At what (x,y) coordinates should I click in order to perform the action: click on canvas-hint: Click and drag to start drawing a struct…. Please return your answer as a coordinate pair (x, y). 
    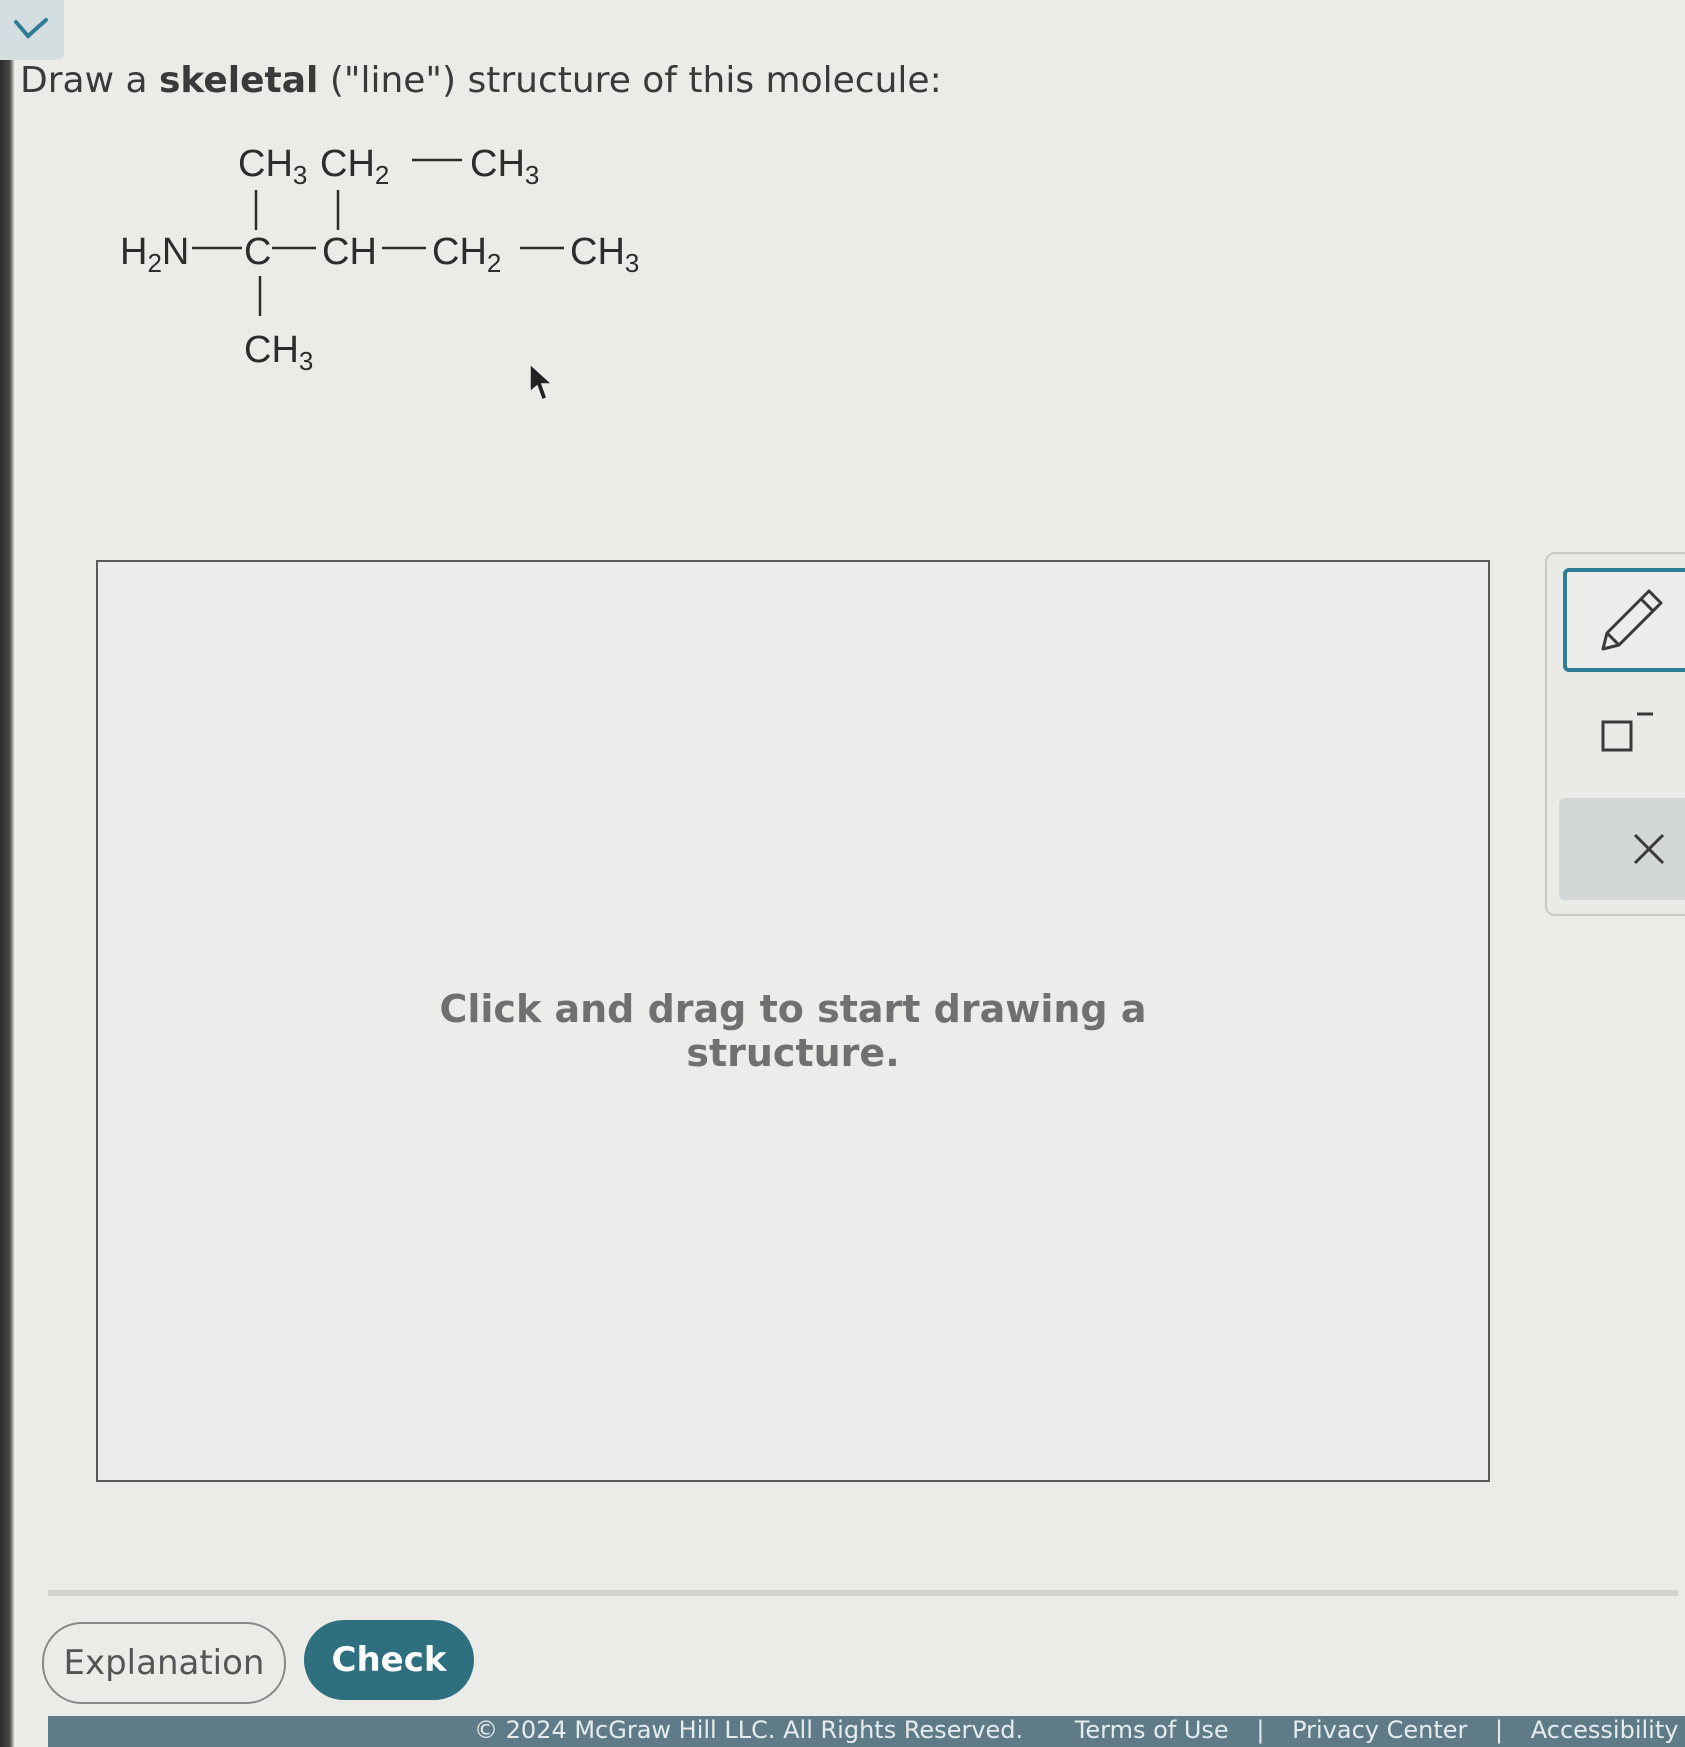
    Looking at the image, I should click on (793, 1031).